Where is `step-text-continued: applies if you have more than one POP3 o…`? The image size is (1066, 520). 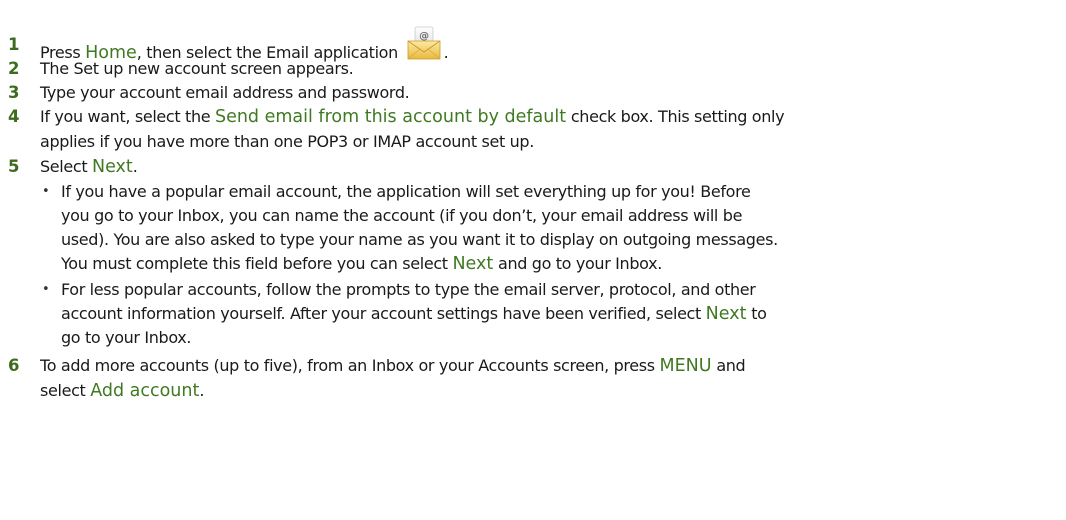 step-text-continued: applies if you have more than one POP3 o… is located at coordinates (287, 141).